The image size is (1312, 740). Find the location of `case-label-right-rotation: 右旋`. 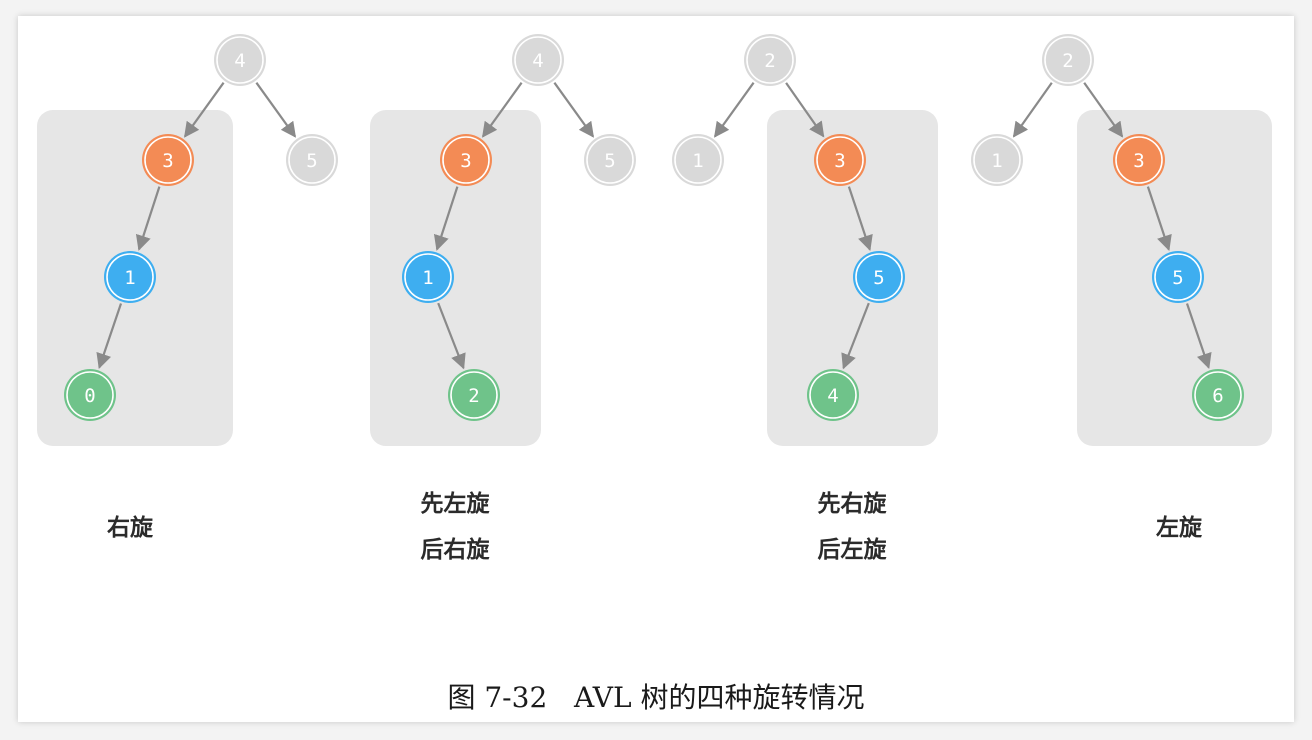

case-label-right-rotation: 右旋 is located at coordinates (130, 528).